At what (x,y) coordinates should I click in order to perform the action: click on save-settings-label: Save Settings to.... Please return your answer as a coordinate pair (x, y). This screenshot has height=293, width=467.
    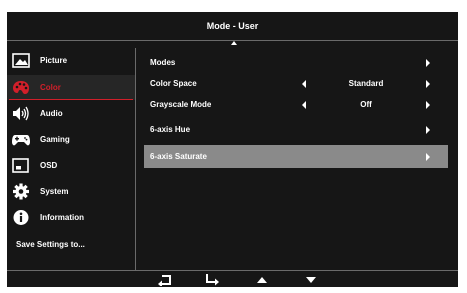
    Looking at the image, I should click on (50, 244).